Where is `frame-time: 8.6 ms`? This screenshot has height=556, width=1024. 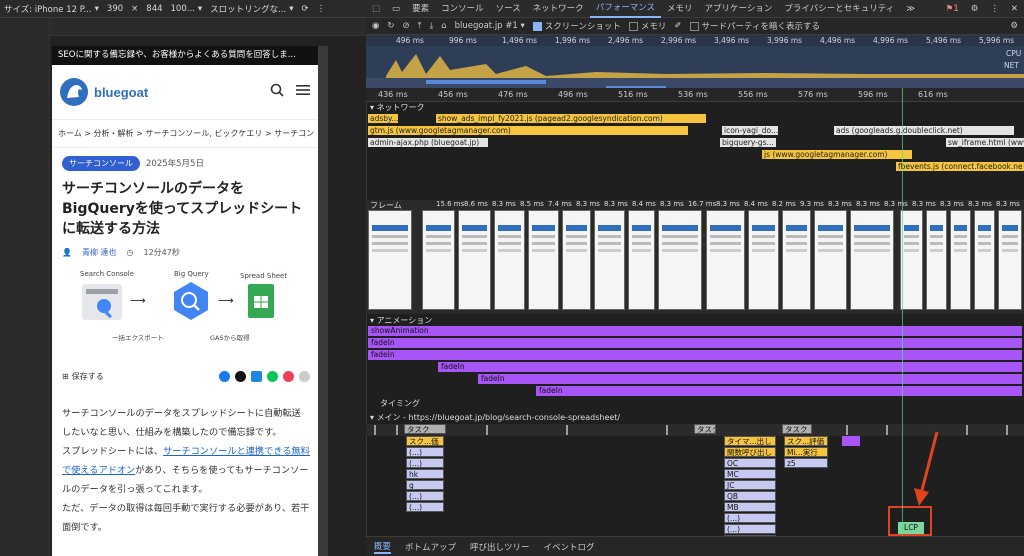 frame-time: 8.6 ms is located at coordinates (476, 204).